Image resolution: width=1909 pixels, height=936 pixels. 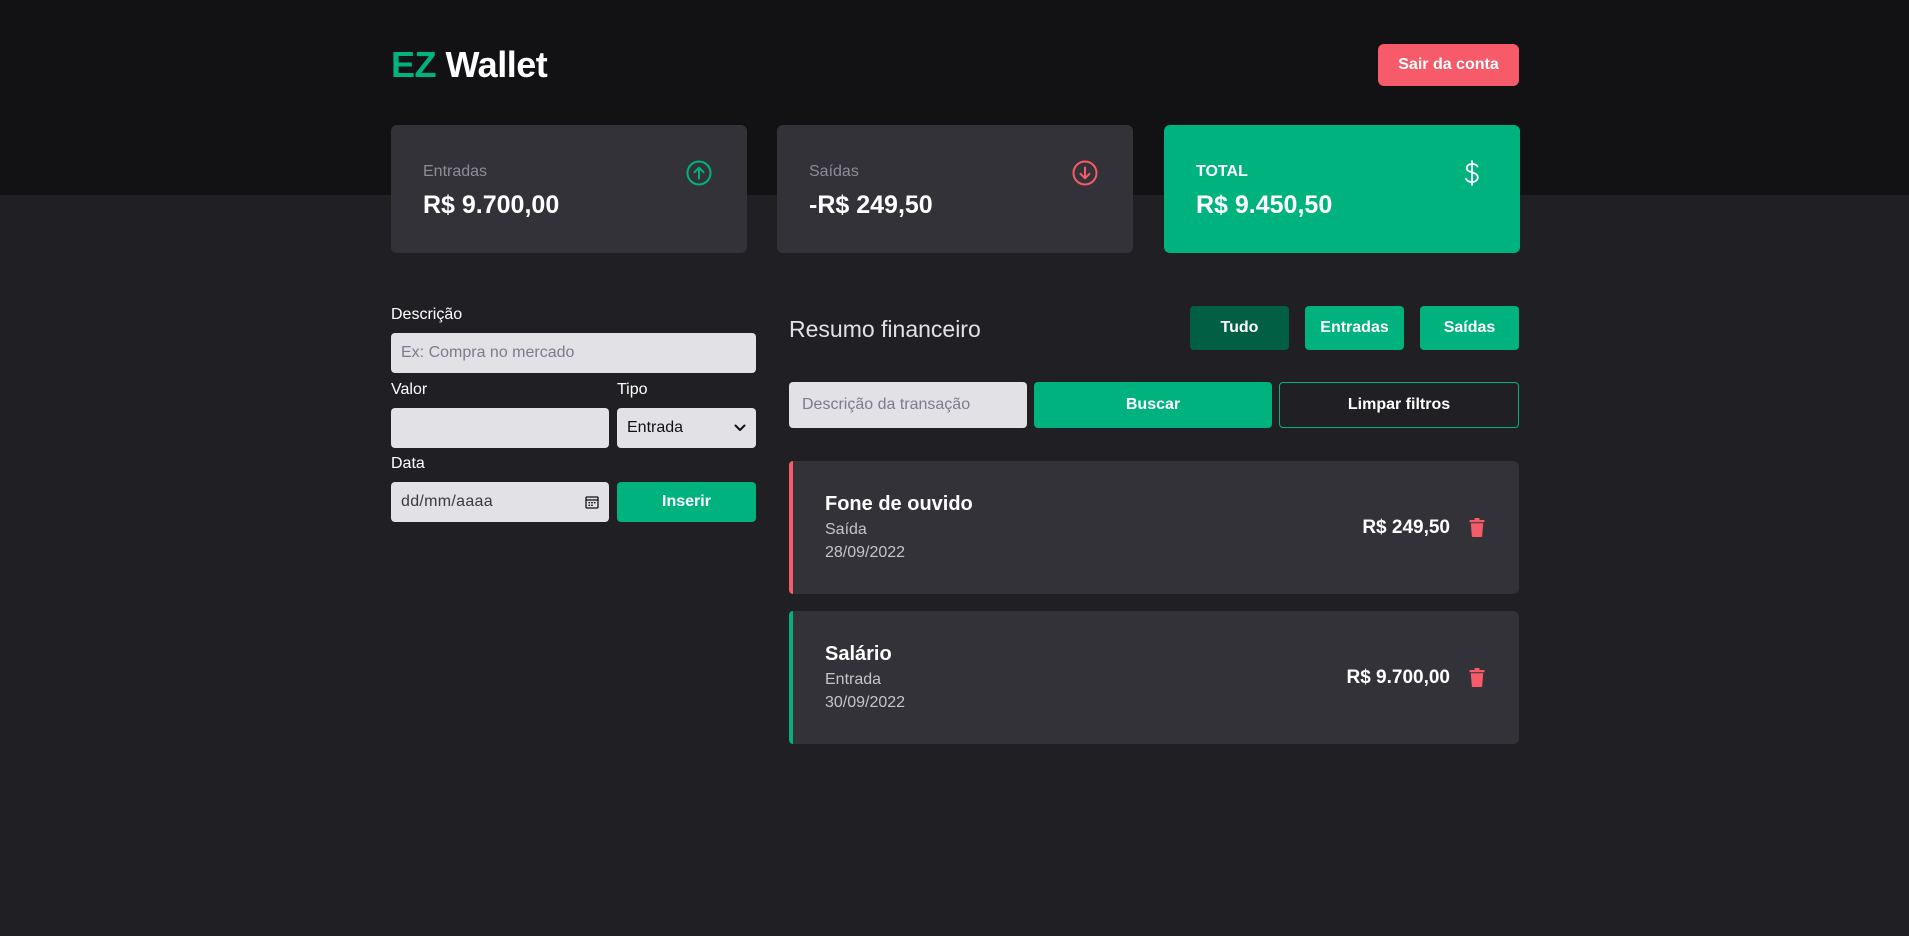 What do you see at coordinates (1354, 328) in the screenshot?
I see `filter-income-button: Entradas` at bounding box center [1354, 328].